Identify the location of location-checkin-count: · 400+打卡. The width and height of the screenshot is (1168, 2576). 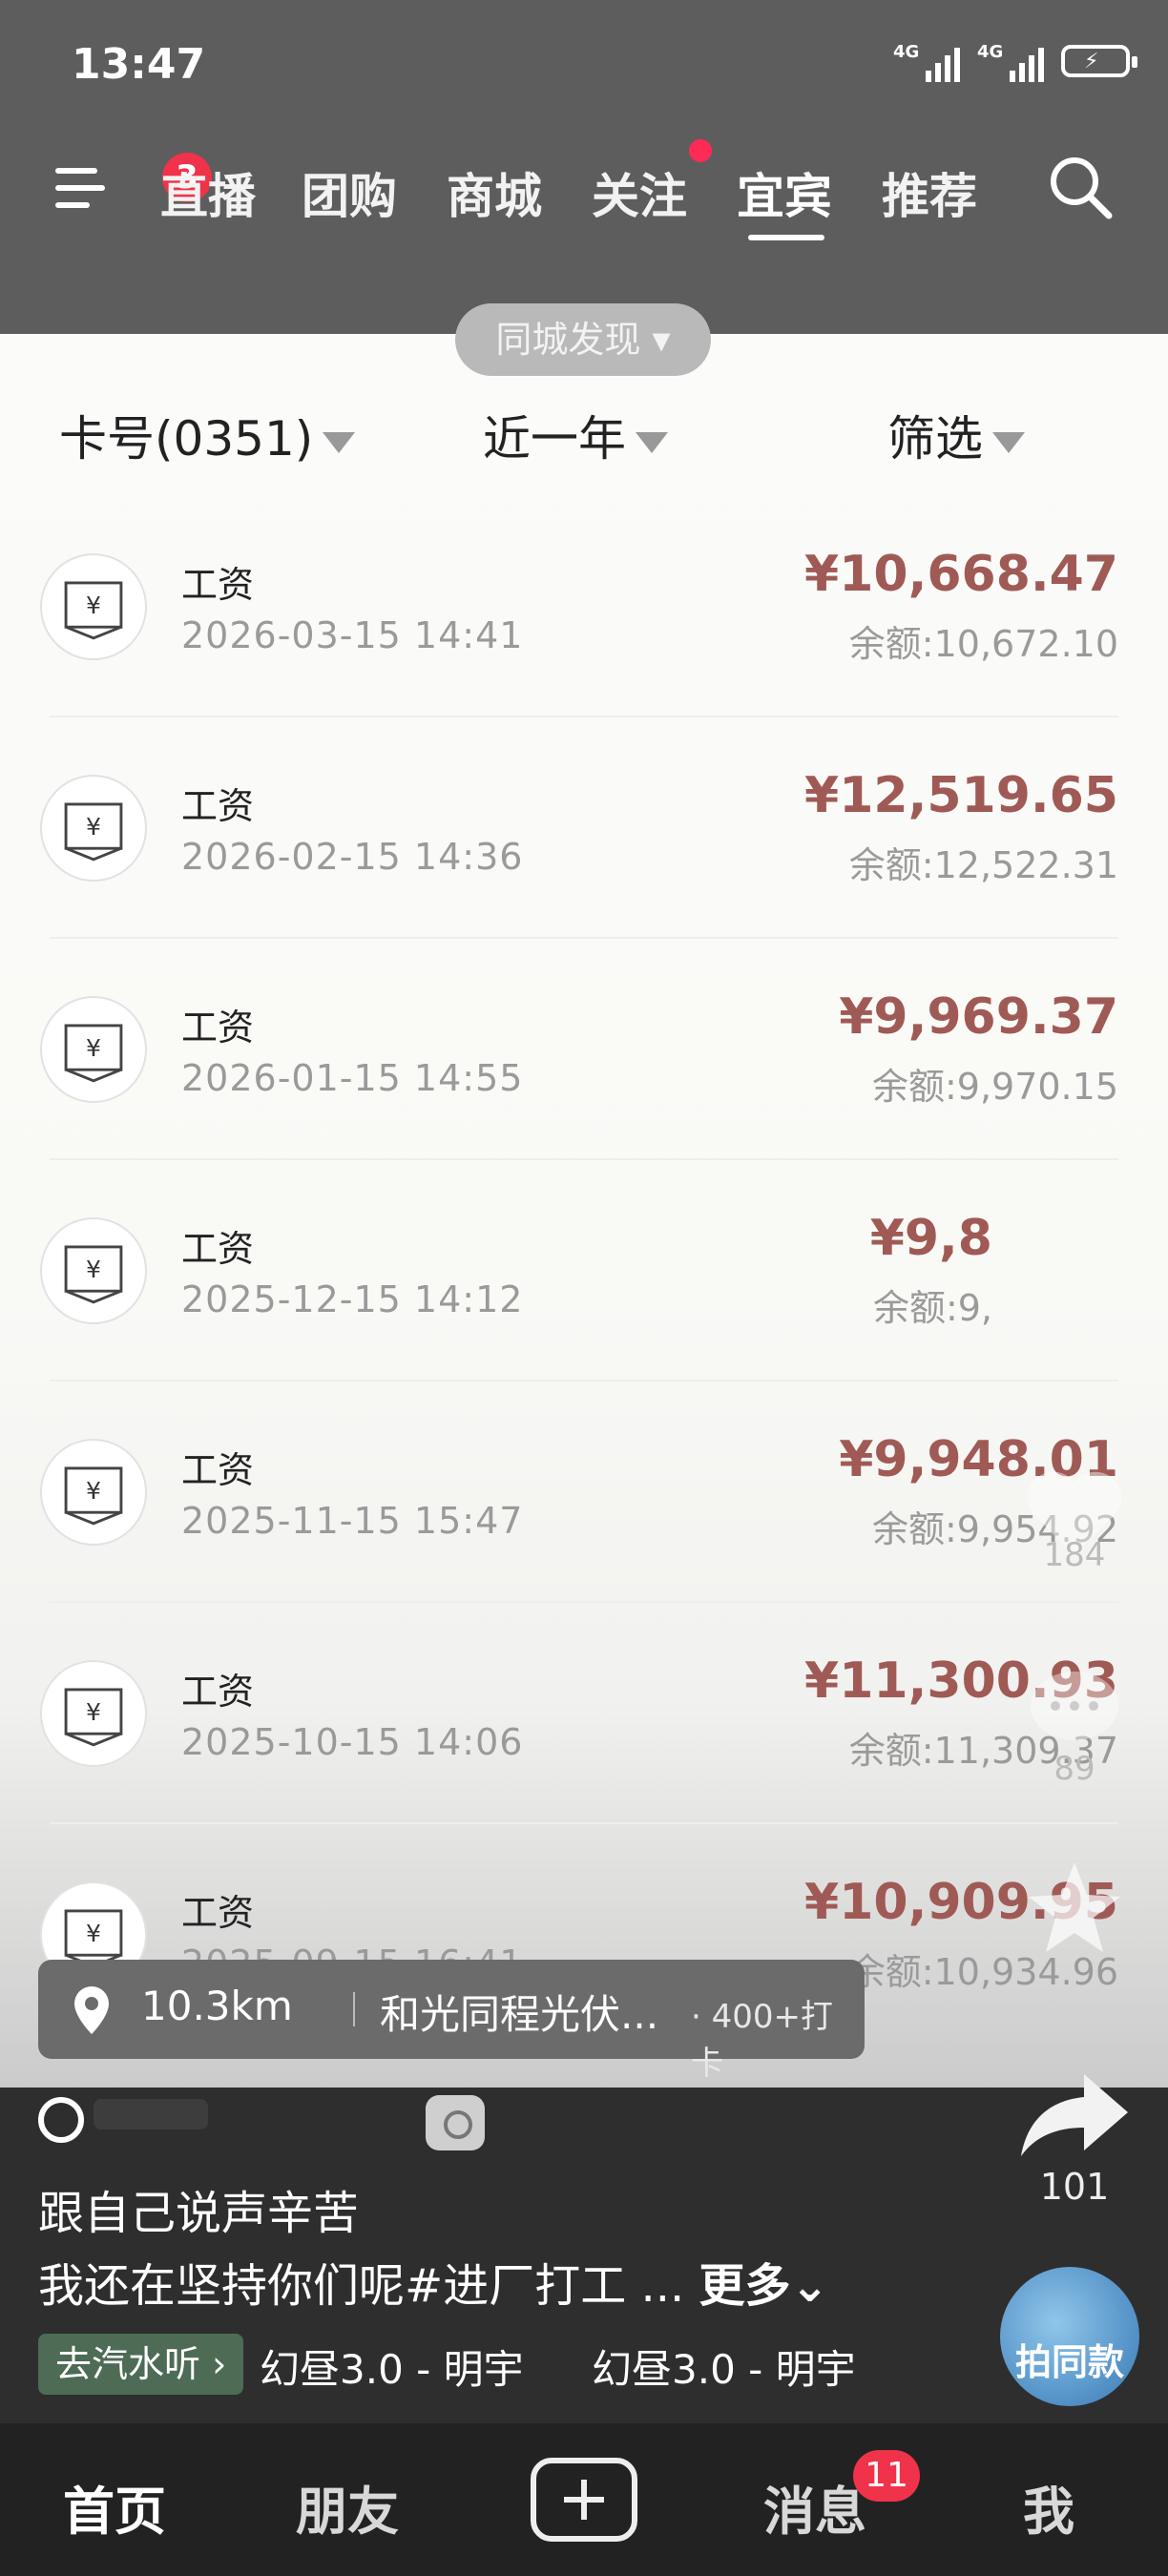
(762, 2040).